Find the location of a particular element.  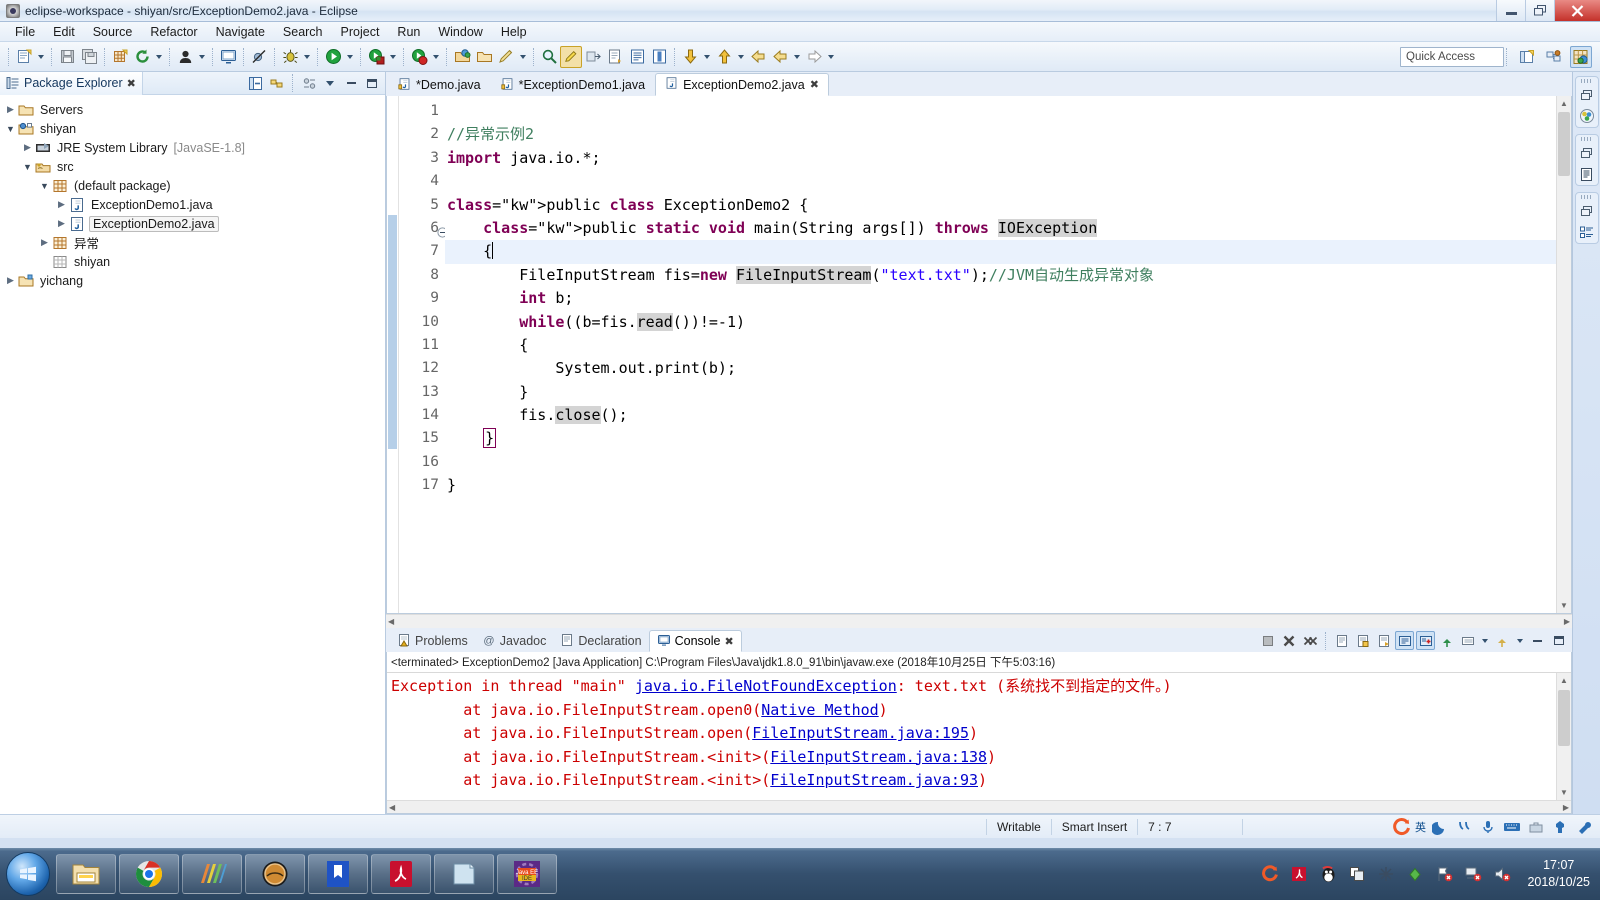

network-error-tray-icon is located at coordinates (1473, 874).